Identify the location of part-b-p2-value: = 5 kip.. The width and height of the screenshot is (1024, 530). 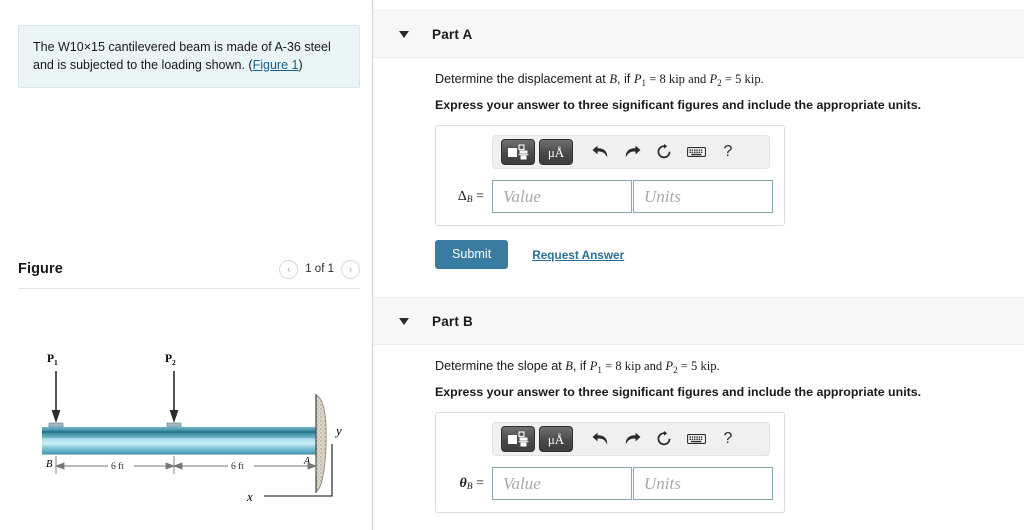
(698, 366).